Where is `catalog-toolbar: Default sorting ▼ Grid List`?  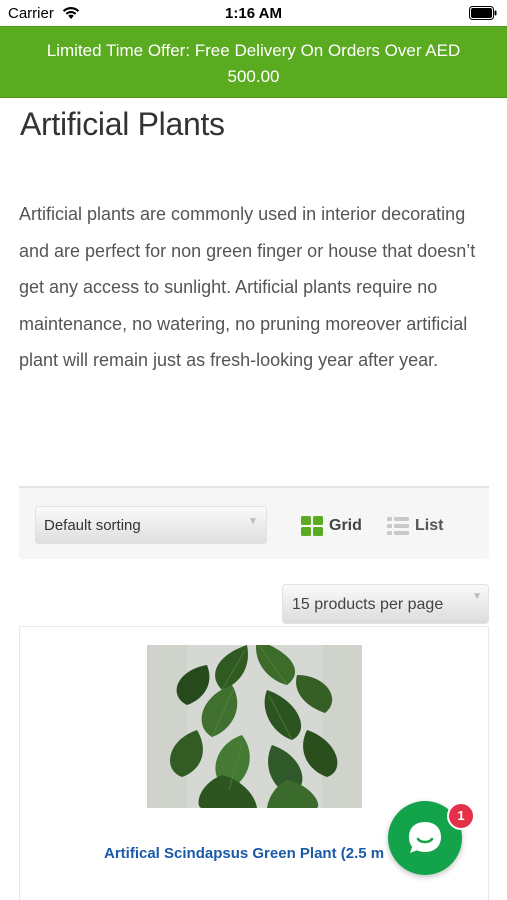
catalog-toolbar: Default sorting ▼ Grid List is located at coordinates (254, 522).